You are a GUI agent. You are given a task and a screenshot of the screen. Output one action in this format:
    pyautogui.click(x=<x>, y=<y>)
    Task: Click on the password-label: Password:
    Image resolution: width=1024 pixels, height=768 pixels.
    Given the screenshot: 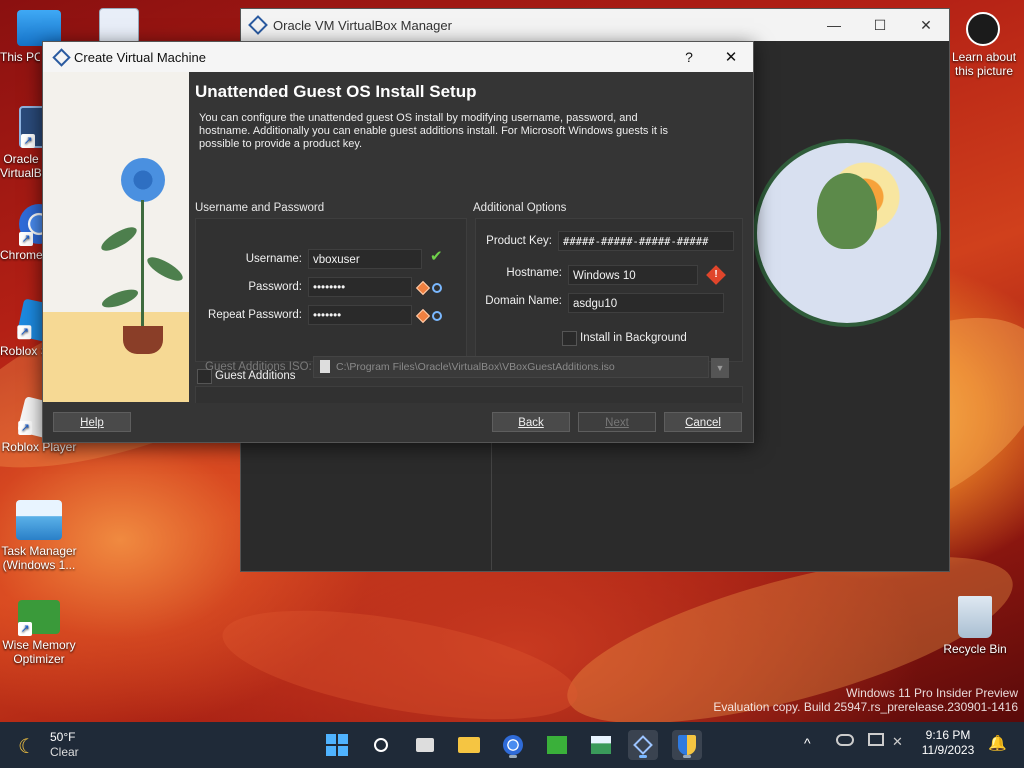 What is the action you would take?
    pyautogui.click(x=275, y=287)
    